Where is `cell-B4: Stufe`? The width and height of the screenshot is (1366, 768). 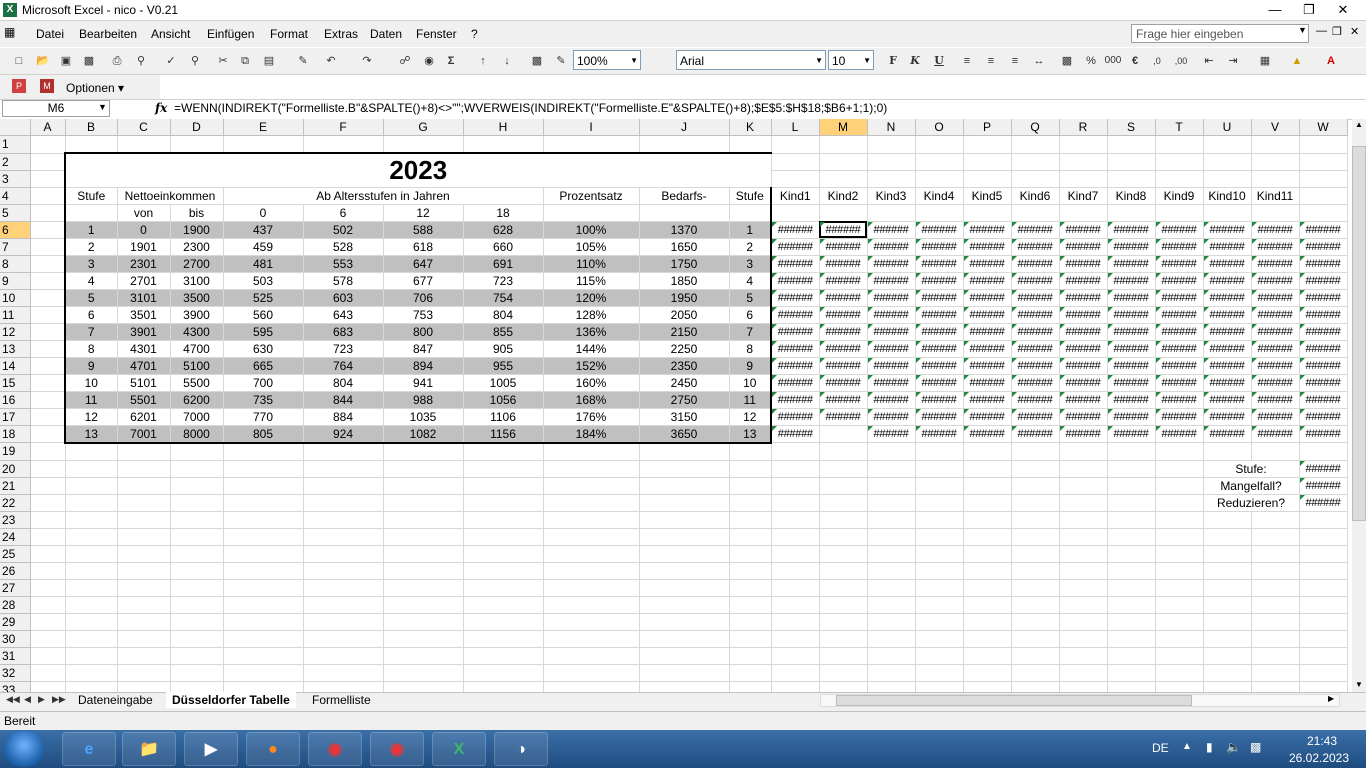
cell-B4: Stufe is located at coordinates (91, 196).